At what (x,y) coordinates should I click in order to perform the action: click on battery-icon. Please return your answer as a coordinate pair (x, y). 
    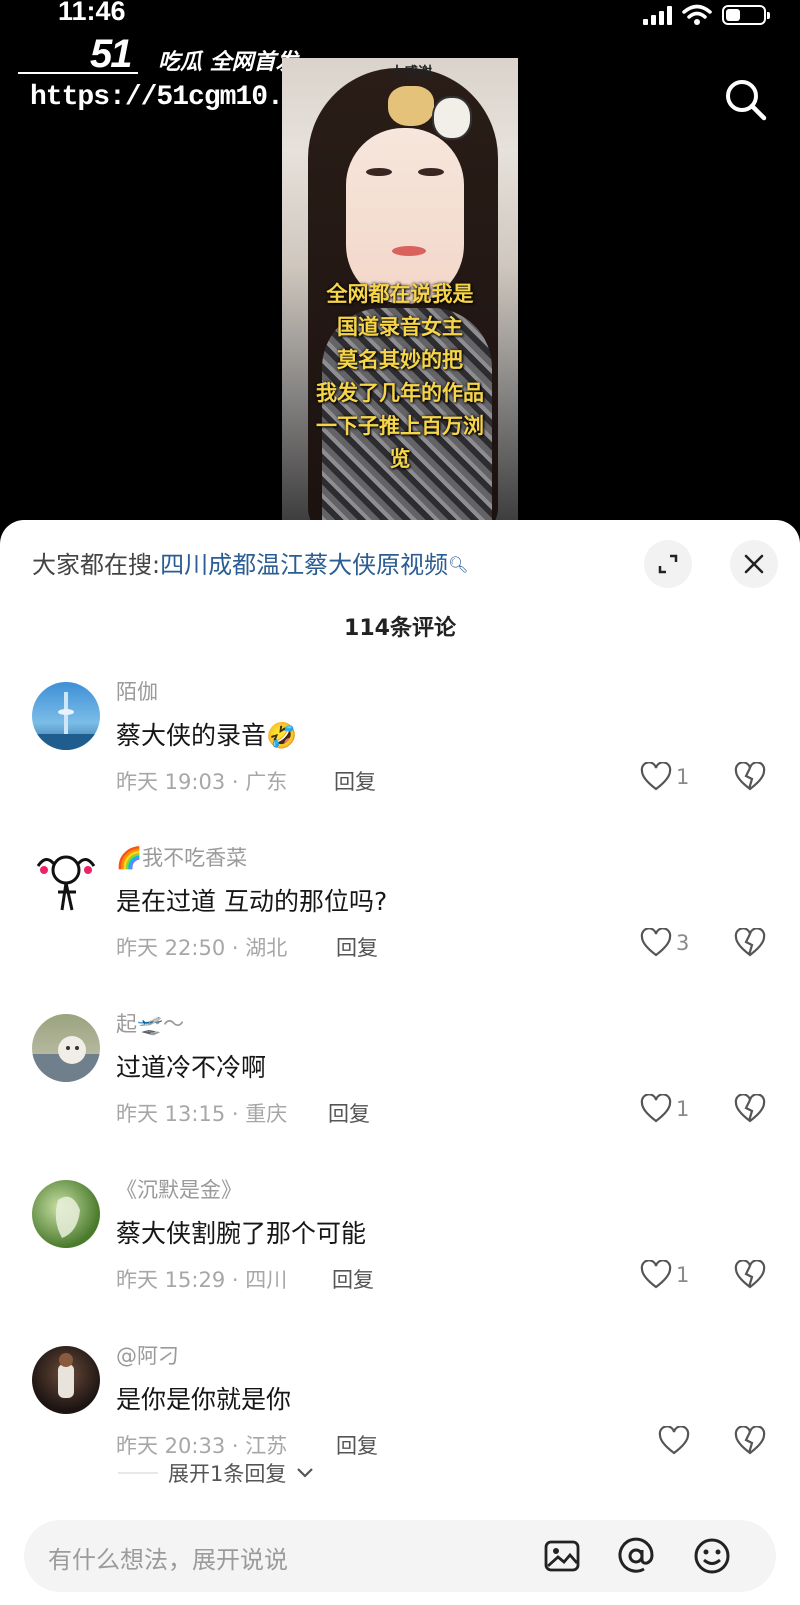
    Looking at the image, I should click on (746, 15).